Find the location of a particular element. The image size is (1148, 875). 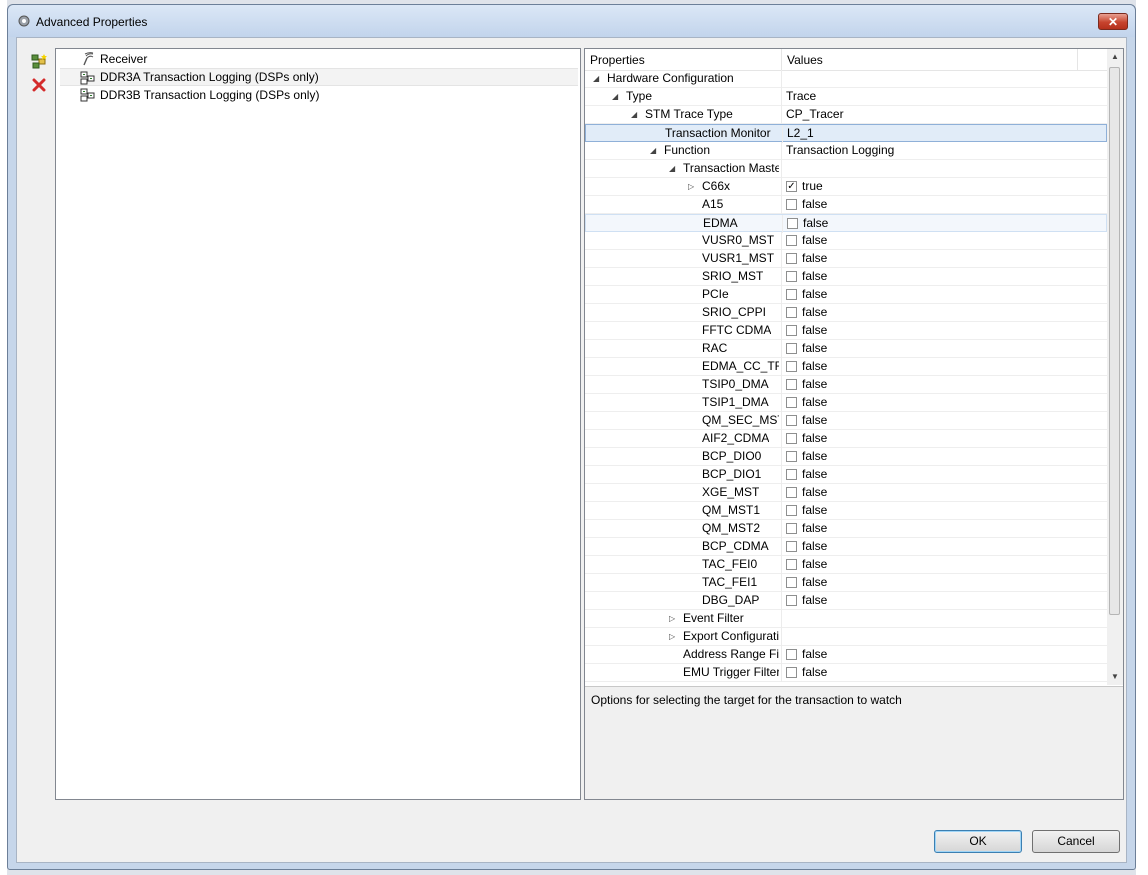

property-row: ◢ Type Trace is located at coordinates (846, 97).